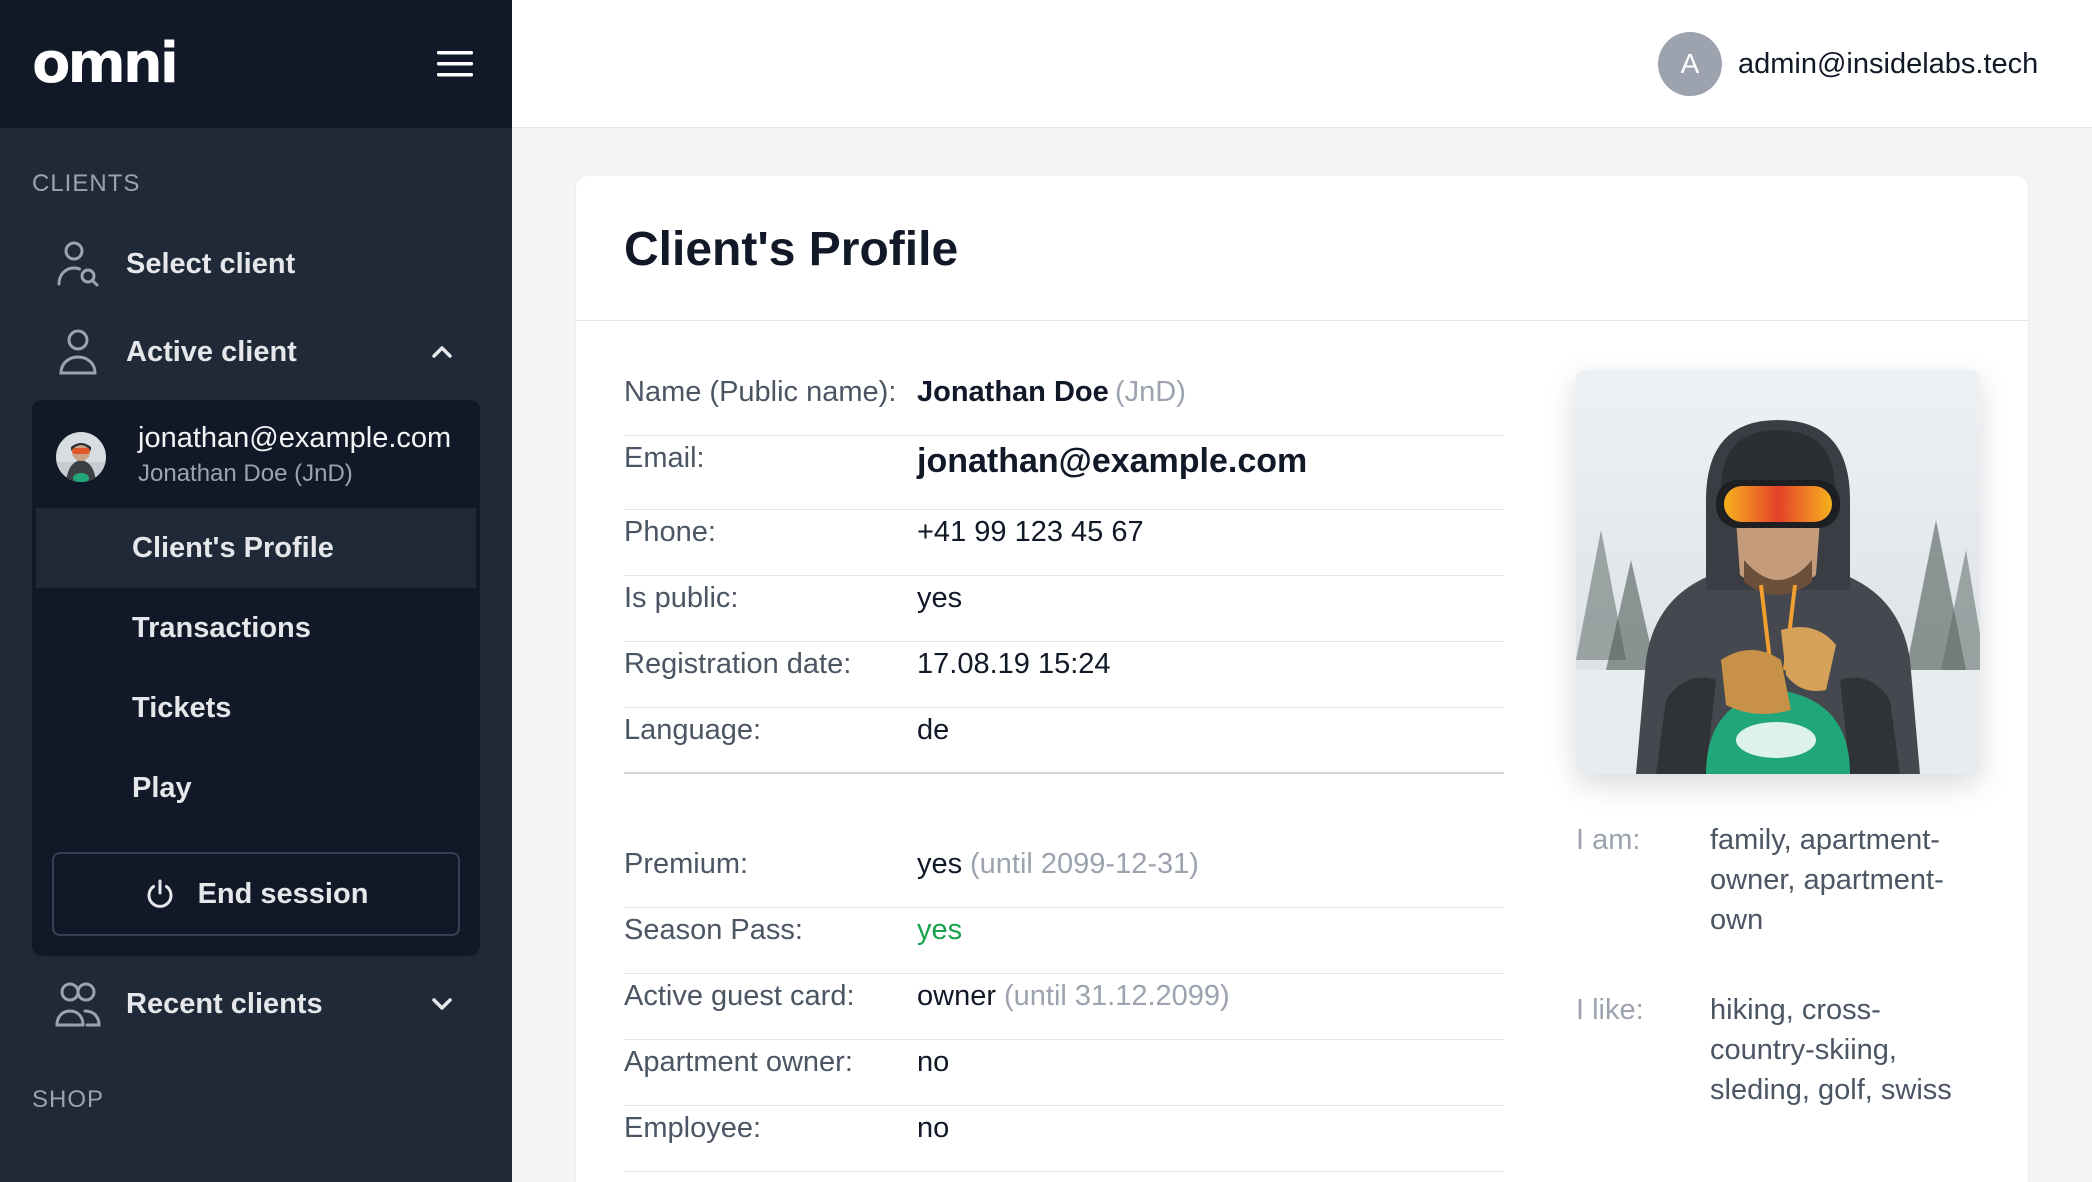  I want to click on registration-date-value: 17.08.19 15:24, so click(1014, 664).